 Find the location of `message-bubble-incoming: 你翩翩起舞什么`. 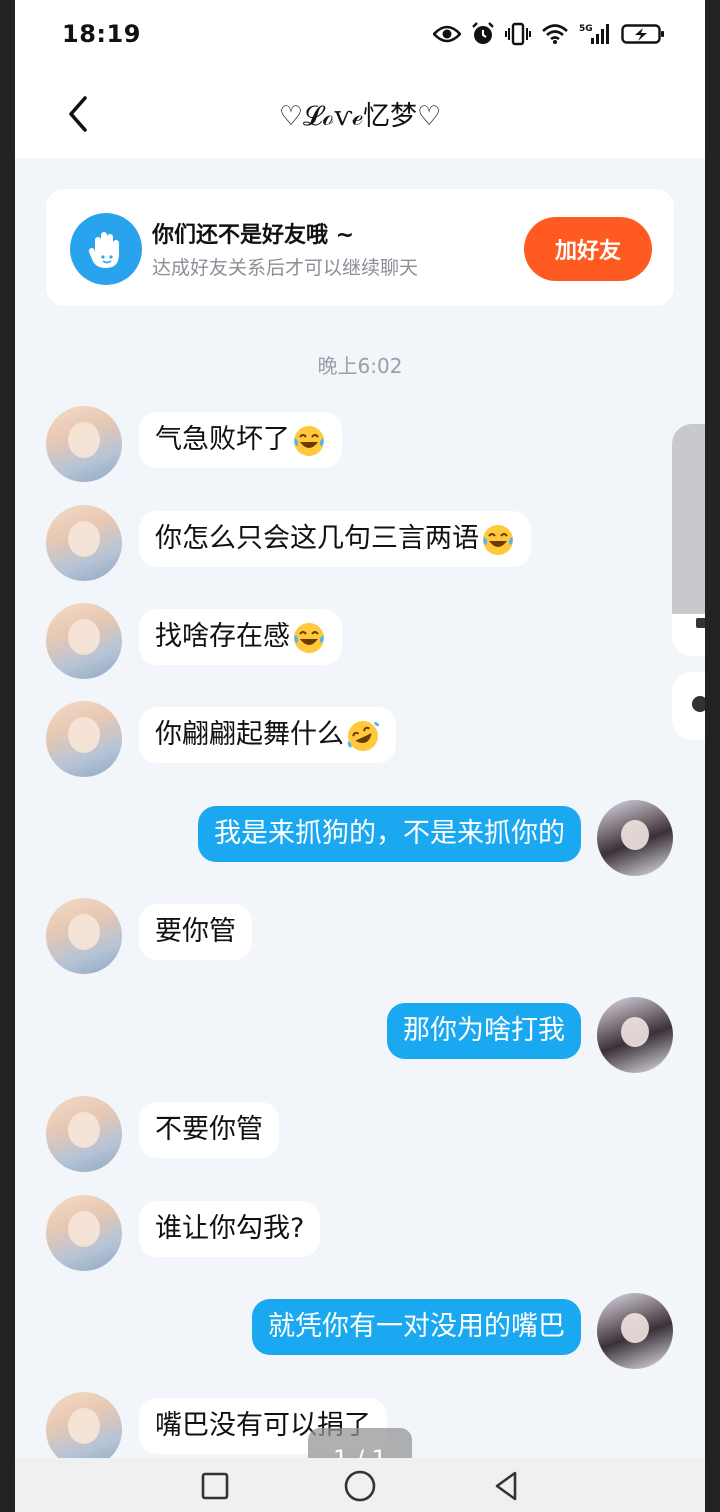

message-bubble-incoming: 你翩翩起舞什么 is located at coordinates (267, 735).